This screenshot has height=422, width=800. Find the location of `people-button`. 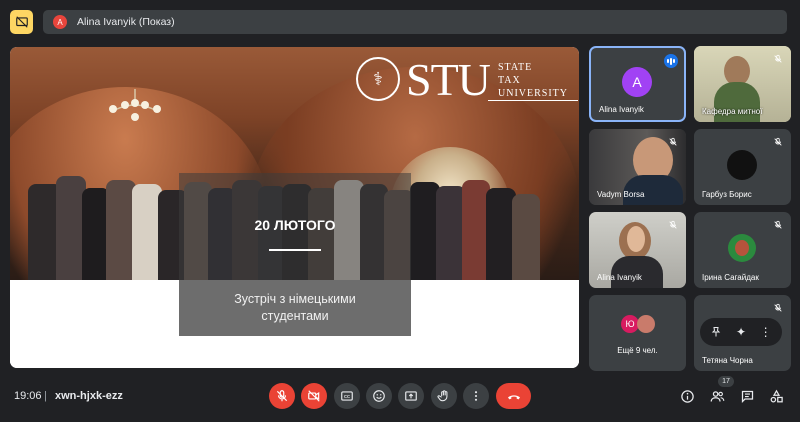

people-button is located at coordinates (717, 396).